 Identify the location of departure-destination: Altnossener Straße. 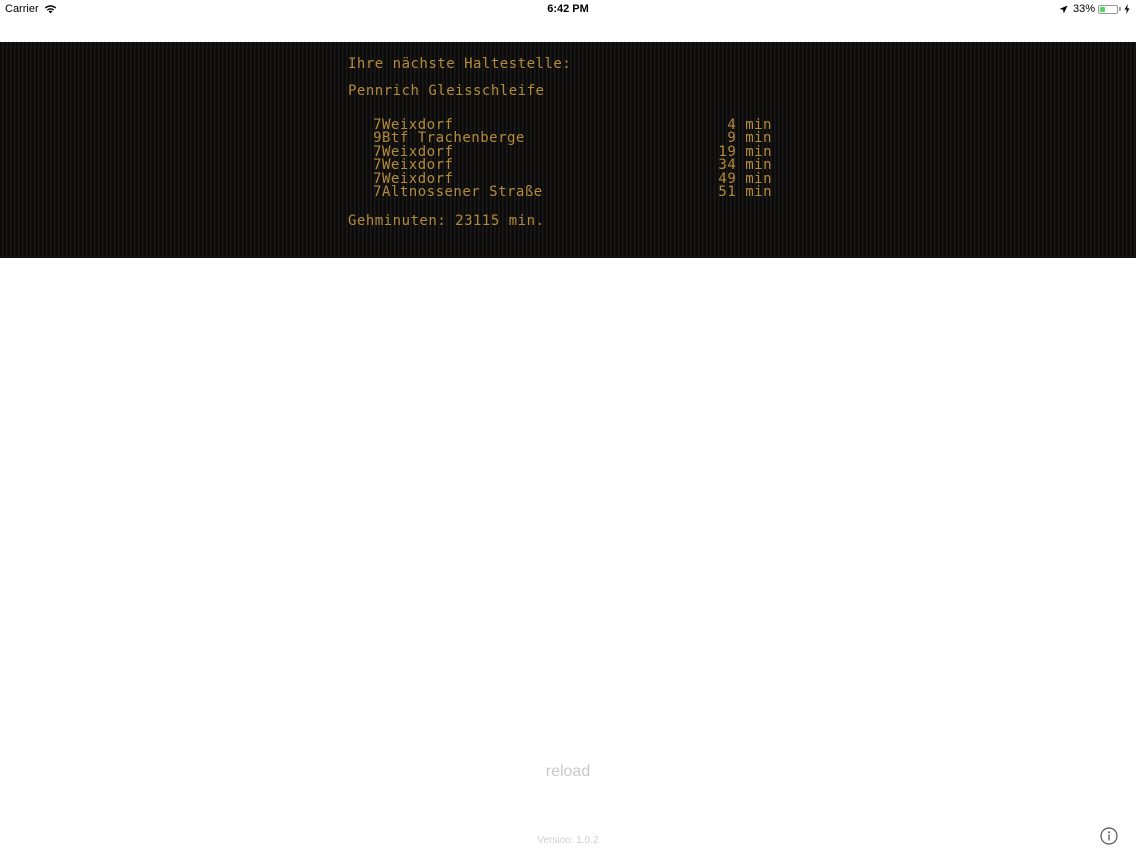
(462, 191).